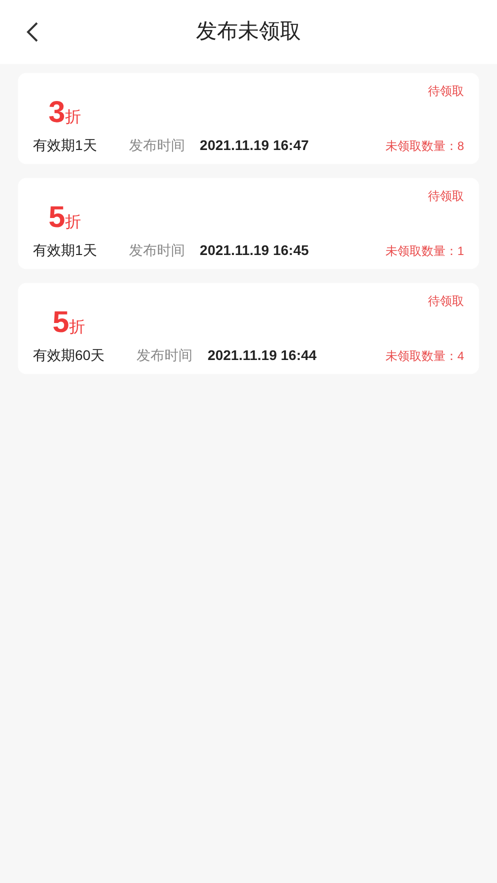  Describe the element at coordinates (32, 32) in the screenshot. I see `chevron-left-icon` at that location.